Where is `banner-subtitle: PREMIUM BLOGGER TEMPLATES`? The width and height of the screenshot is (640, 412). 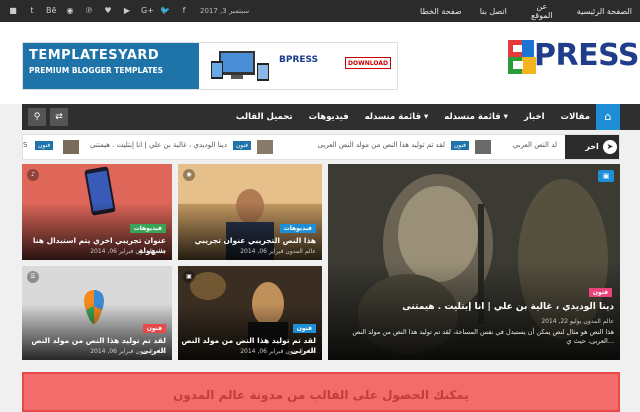
banner-subtitle: PREMIUM BLOGGER TEMPLATES is located at coordinates (96, 70).